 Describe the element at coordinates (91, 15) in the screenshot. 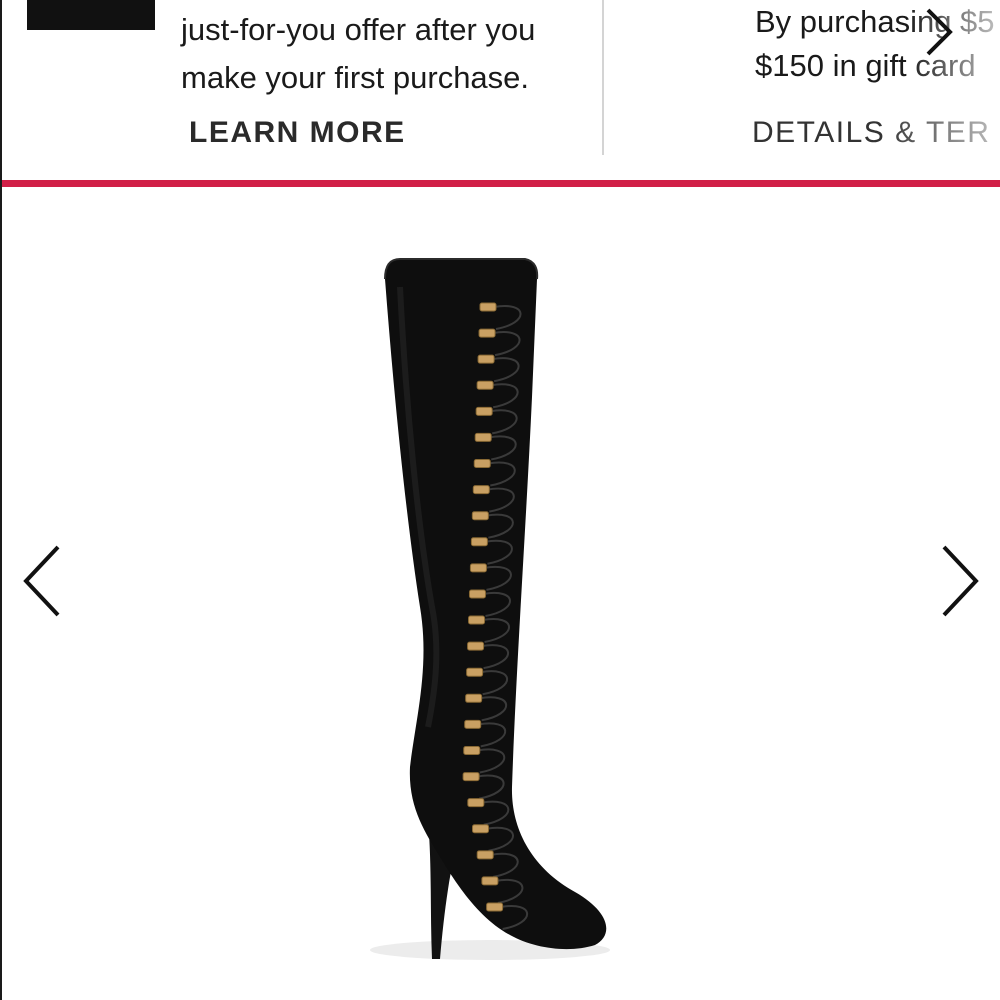

I see `vip-badge: VIP` at that location.